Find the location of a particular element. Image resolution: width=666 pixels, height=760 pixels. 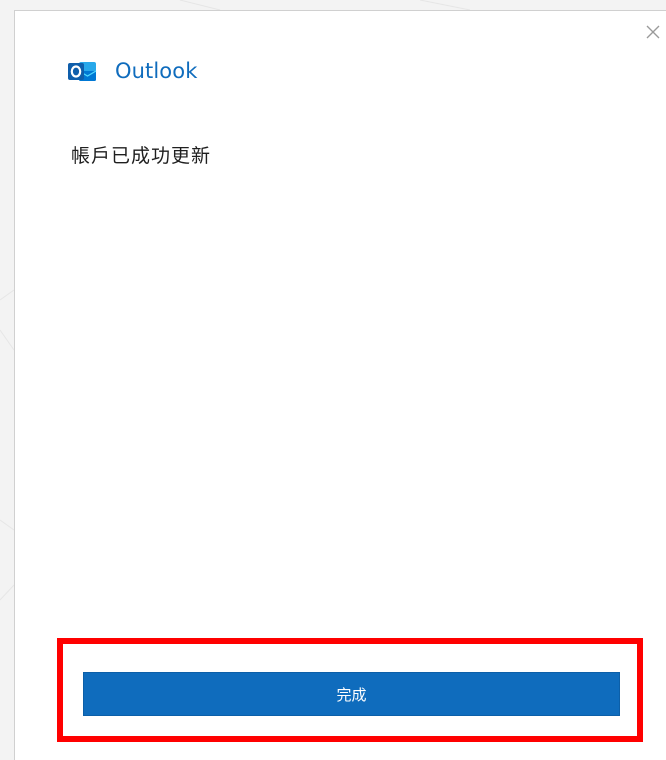

close-button is located at coordinates (653, 32).